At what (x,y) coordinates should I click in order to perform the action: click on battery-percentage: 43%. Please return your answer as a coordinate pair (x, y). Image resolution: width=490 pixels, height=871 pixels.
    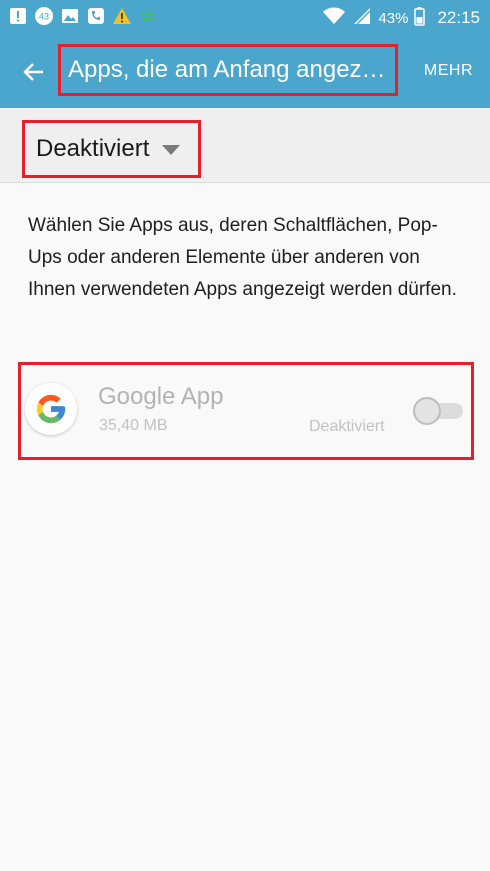
    Looking at the image, I should click on (393, 18).